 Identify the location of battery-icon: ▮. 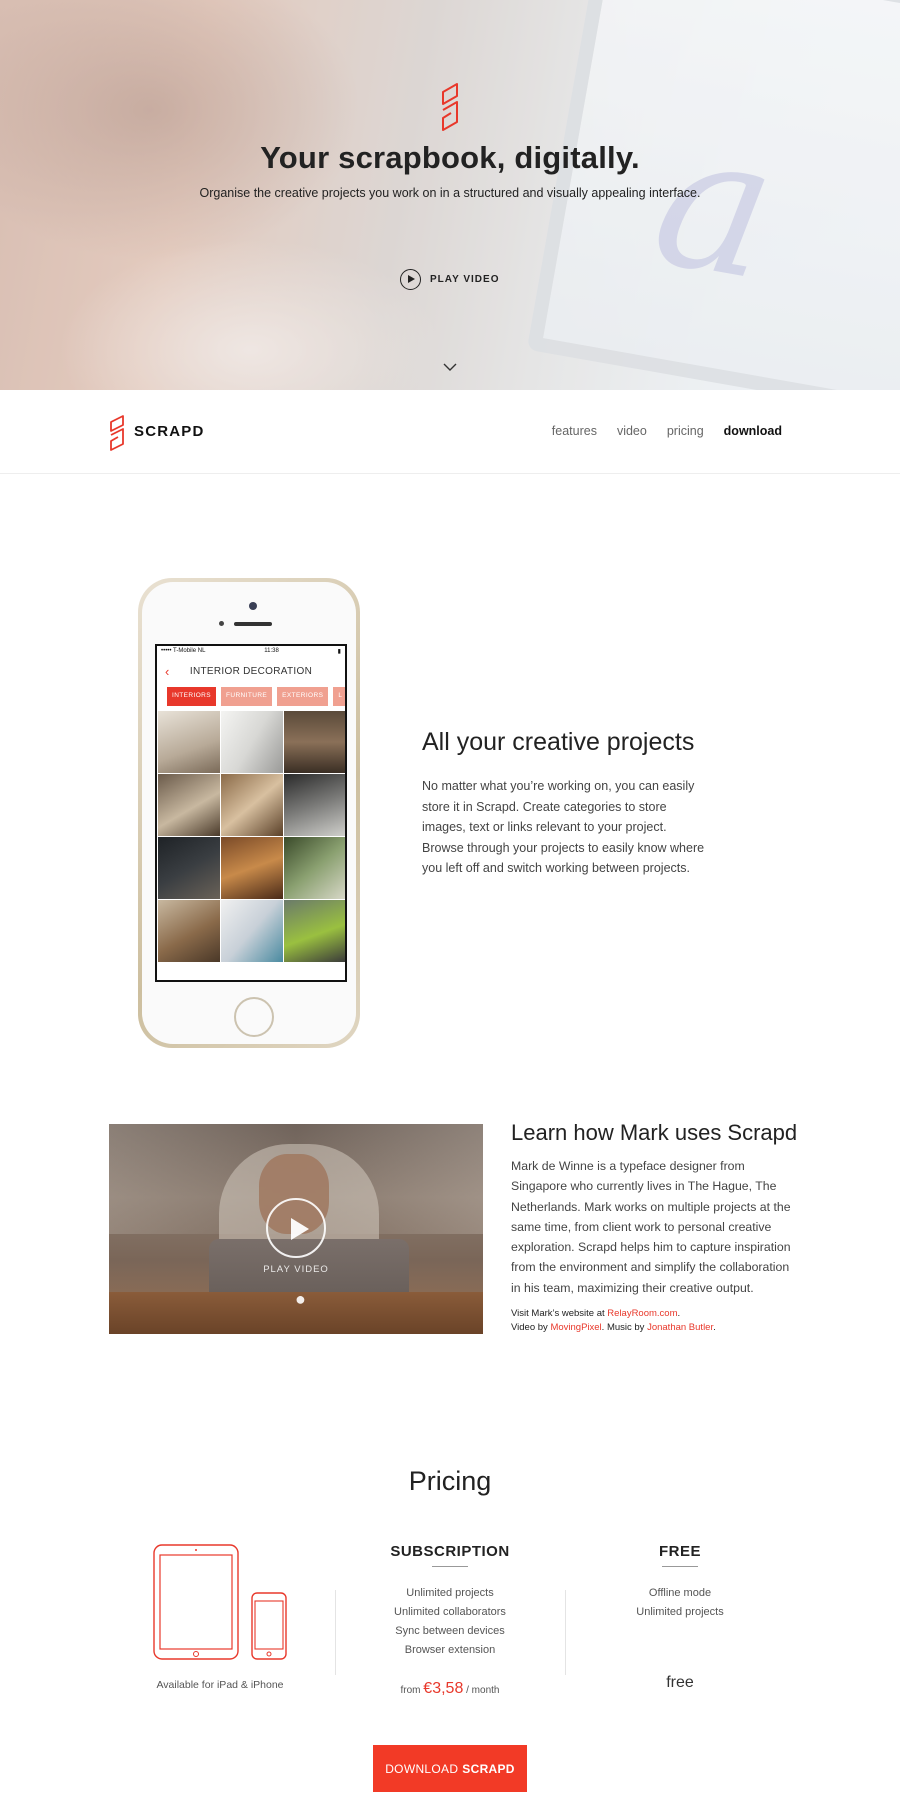
(339, 652).